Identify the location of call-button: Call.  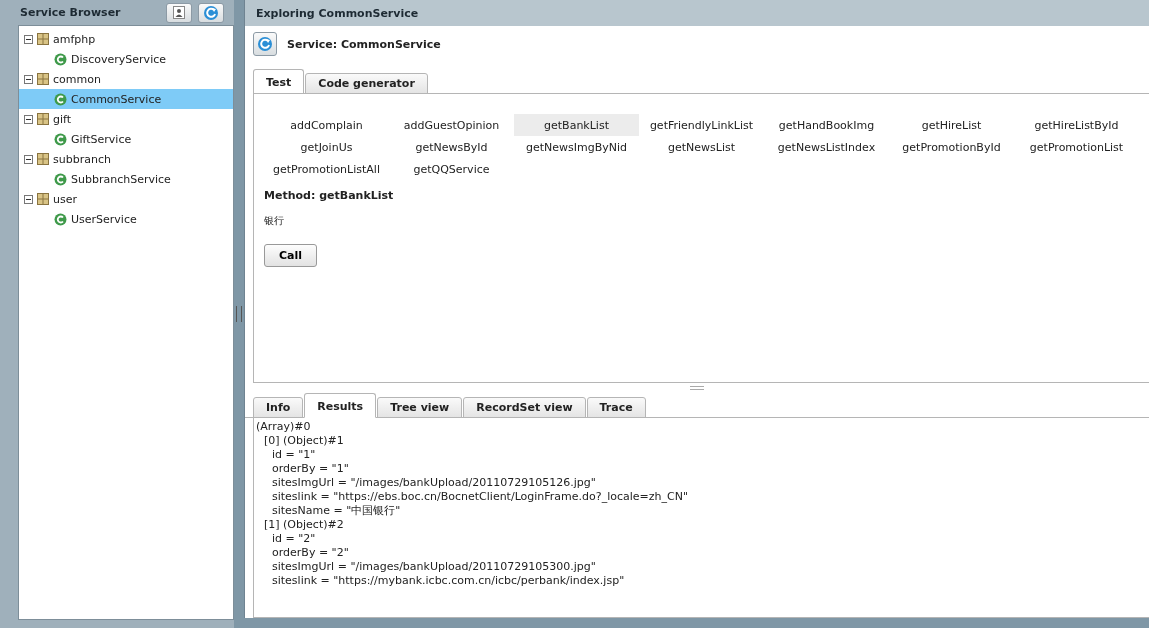
(291, 255).